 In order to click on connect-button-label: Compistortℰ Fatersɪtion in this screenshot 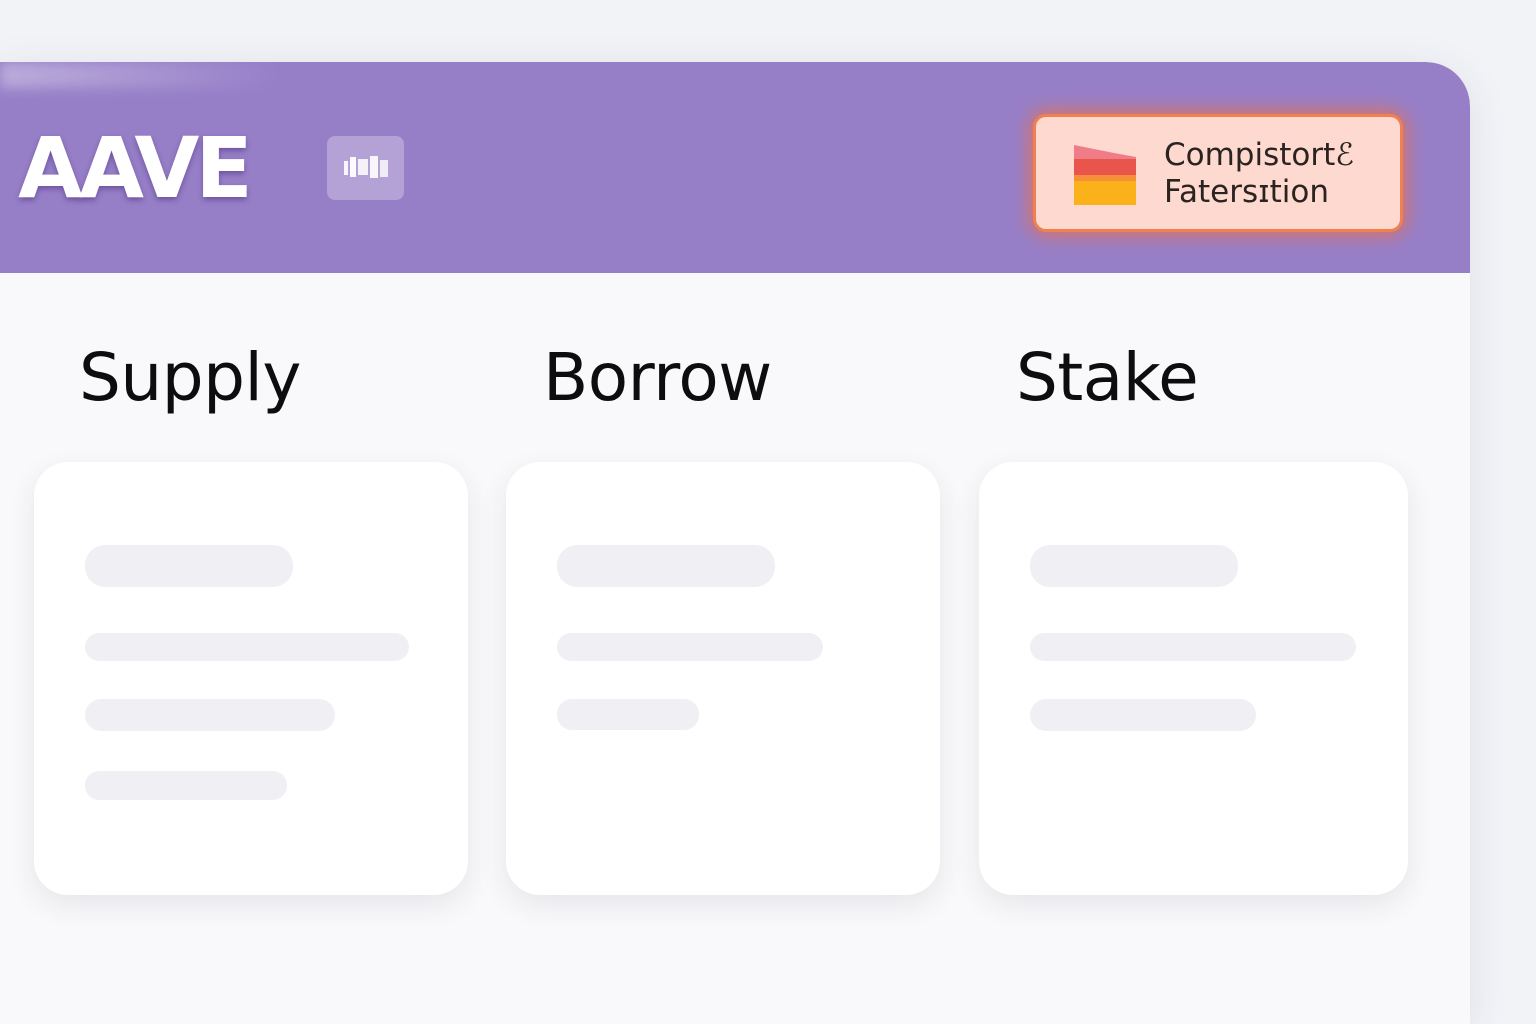, I will do `click(1259, 174)`.